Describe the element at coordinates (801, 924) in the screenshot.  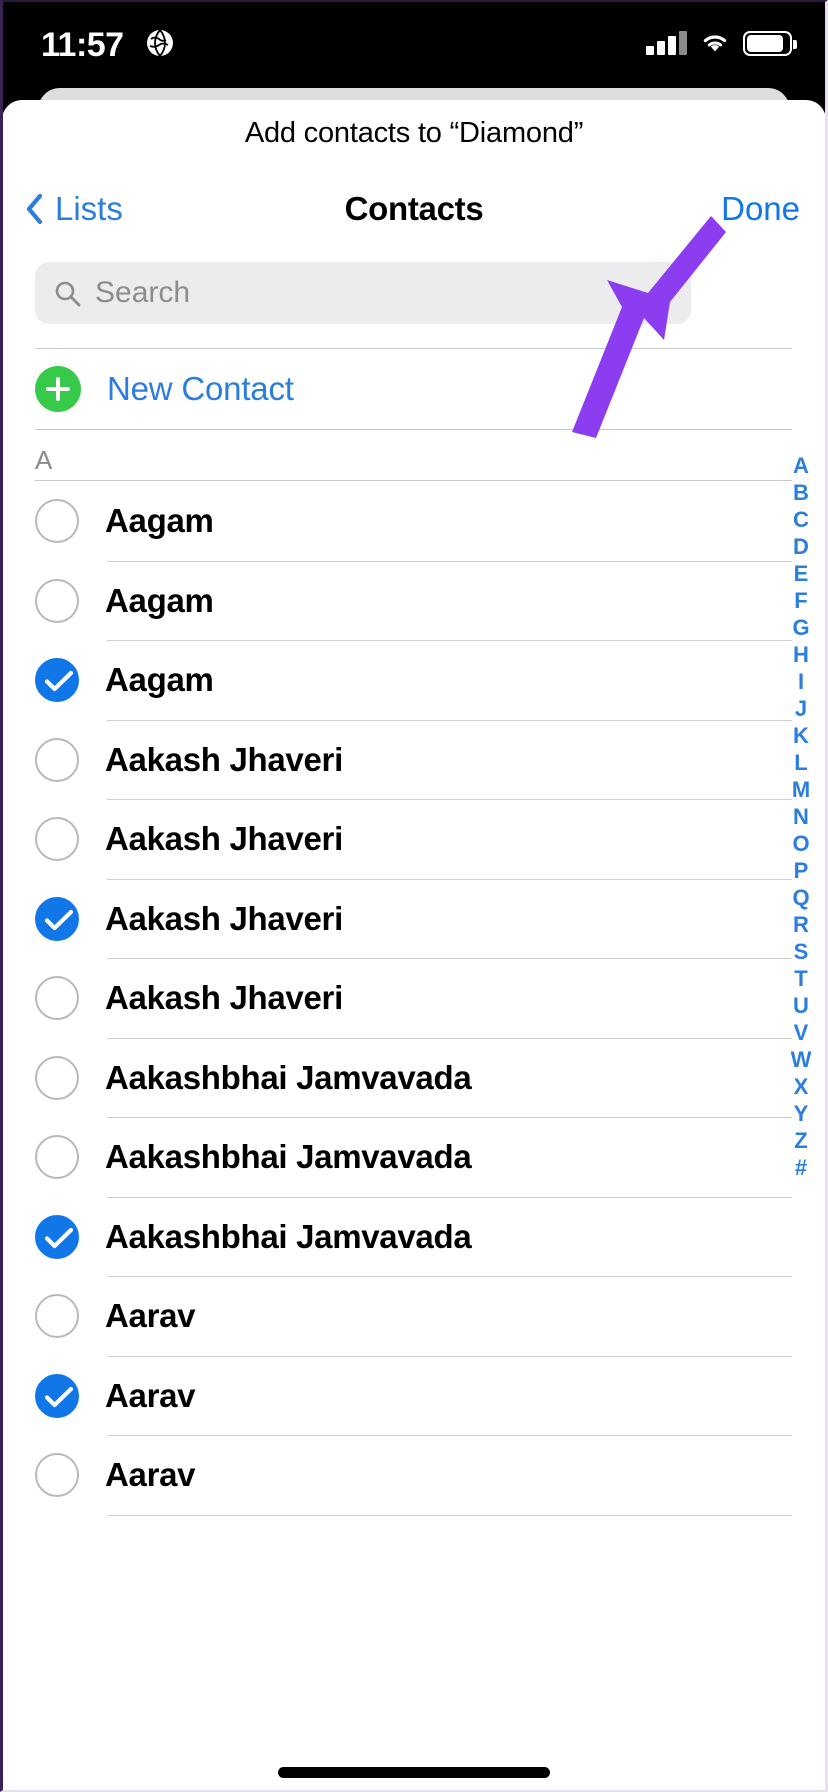
I see `alpha-index-r: R` at that location.